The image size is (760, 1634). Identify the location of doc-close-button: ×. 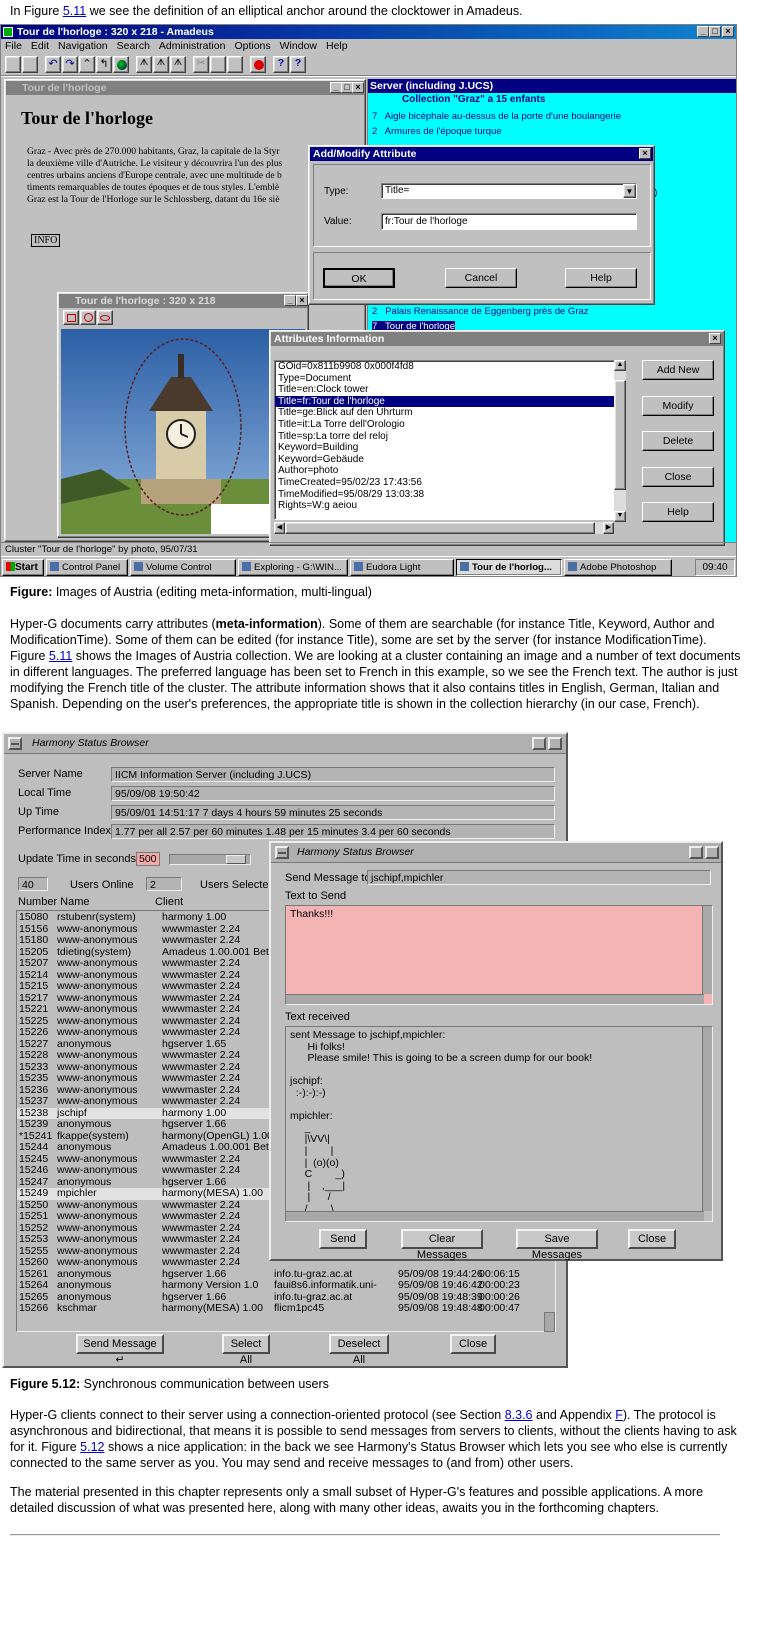
(358, 87).